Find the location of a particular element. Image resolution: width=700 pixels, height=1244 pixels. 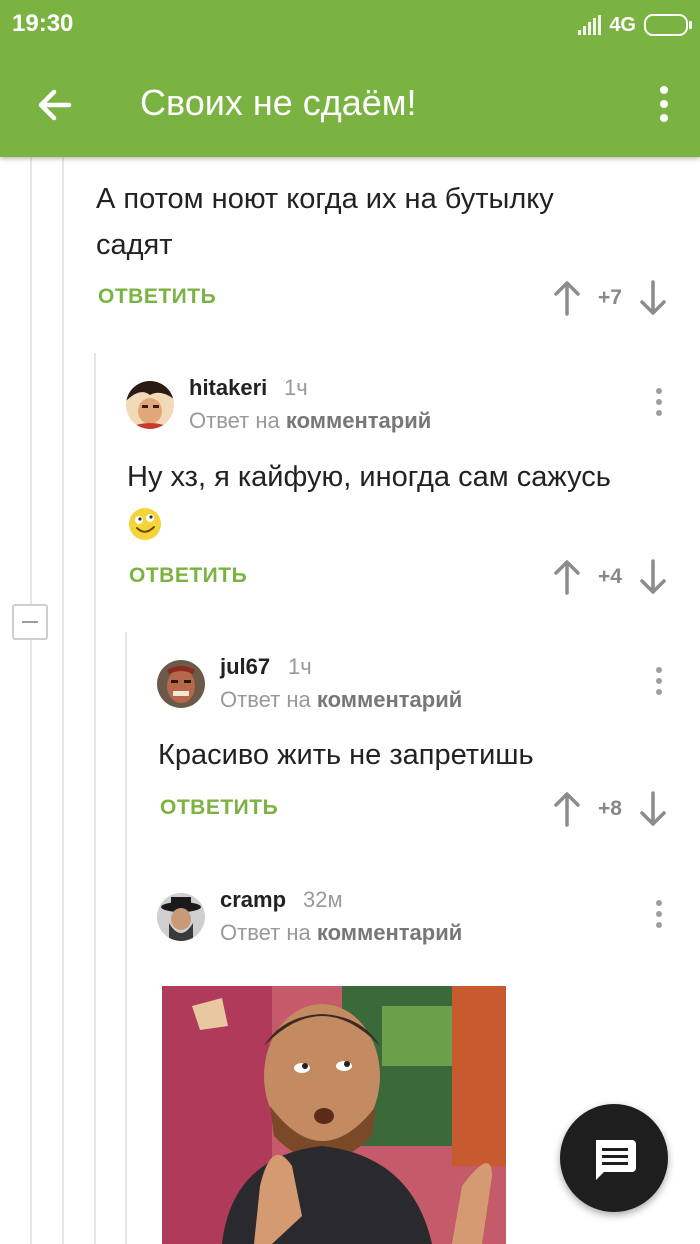

comment-score: +8 is located at coordinates (610, 808).